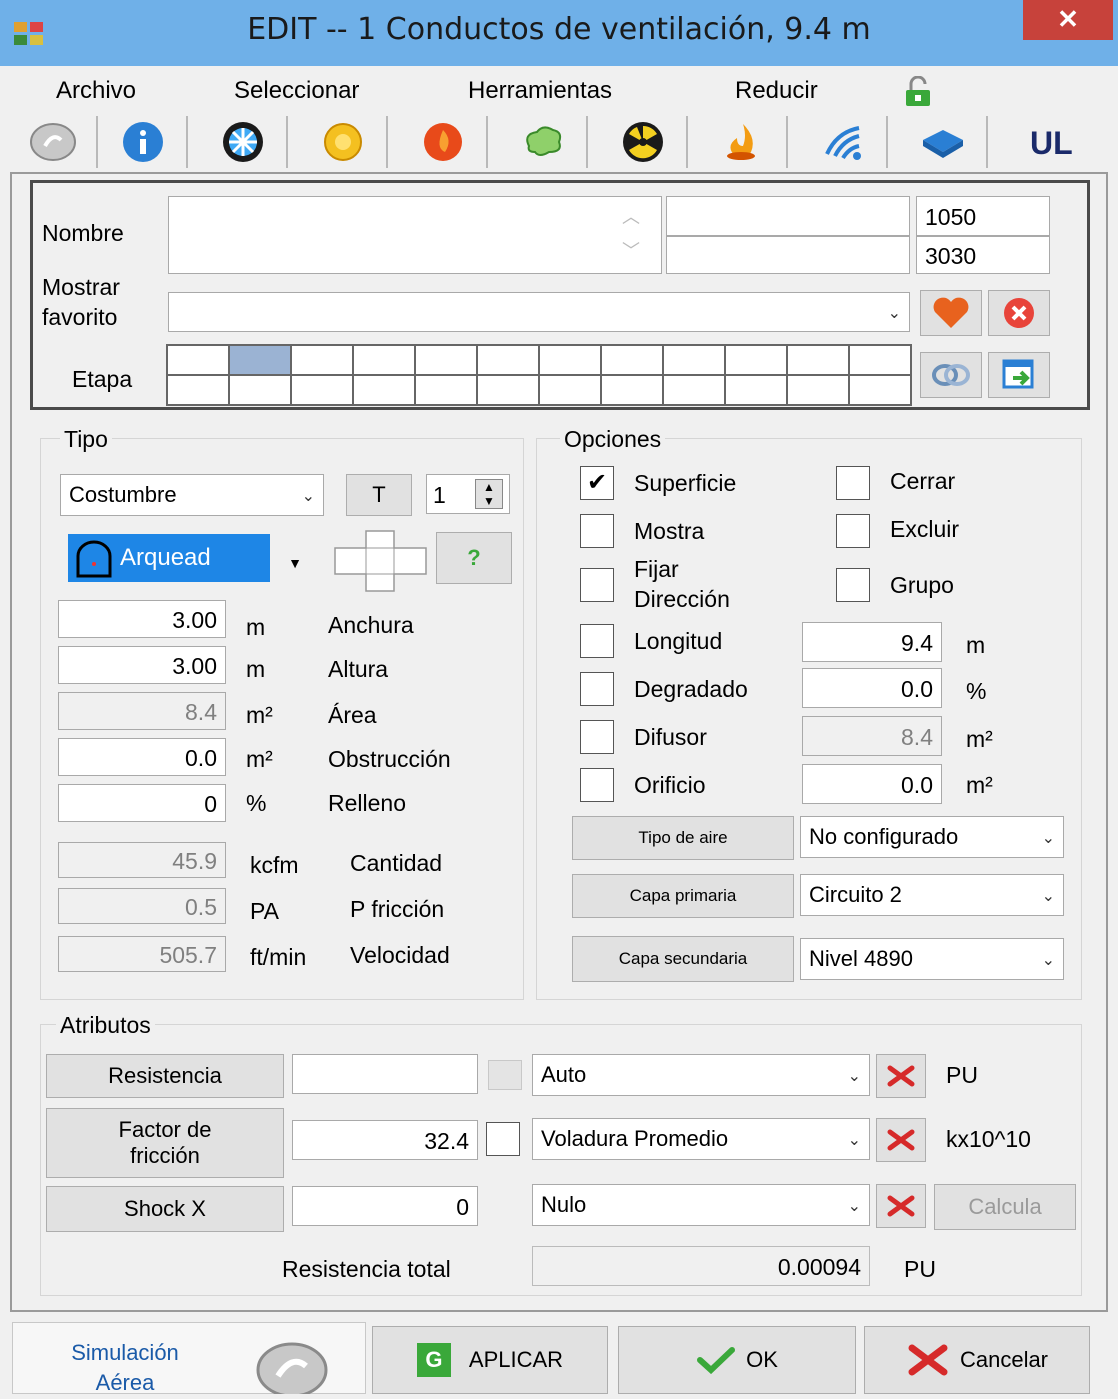 The height and width of the screenshot is (1399, 1118). I want to click on resistencia-input, so click(385, 1074).